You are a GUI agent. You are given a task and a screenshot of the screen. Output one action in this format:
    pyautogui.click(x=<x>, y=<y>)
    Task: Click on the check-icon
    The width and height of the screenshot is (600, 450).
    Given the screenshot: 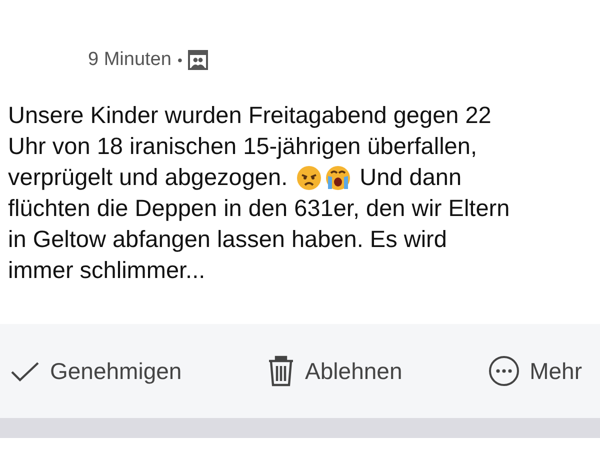 What is the action you would take?
    pyautogui.click(x=25, y=371)
    